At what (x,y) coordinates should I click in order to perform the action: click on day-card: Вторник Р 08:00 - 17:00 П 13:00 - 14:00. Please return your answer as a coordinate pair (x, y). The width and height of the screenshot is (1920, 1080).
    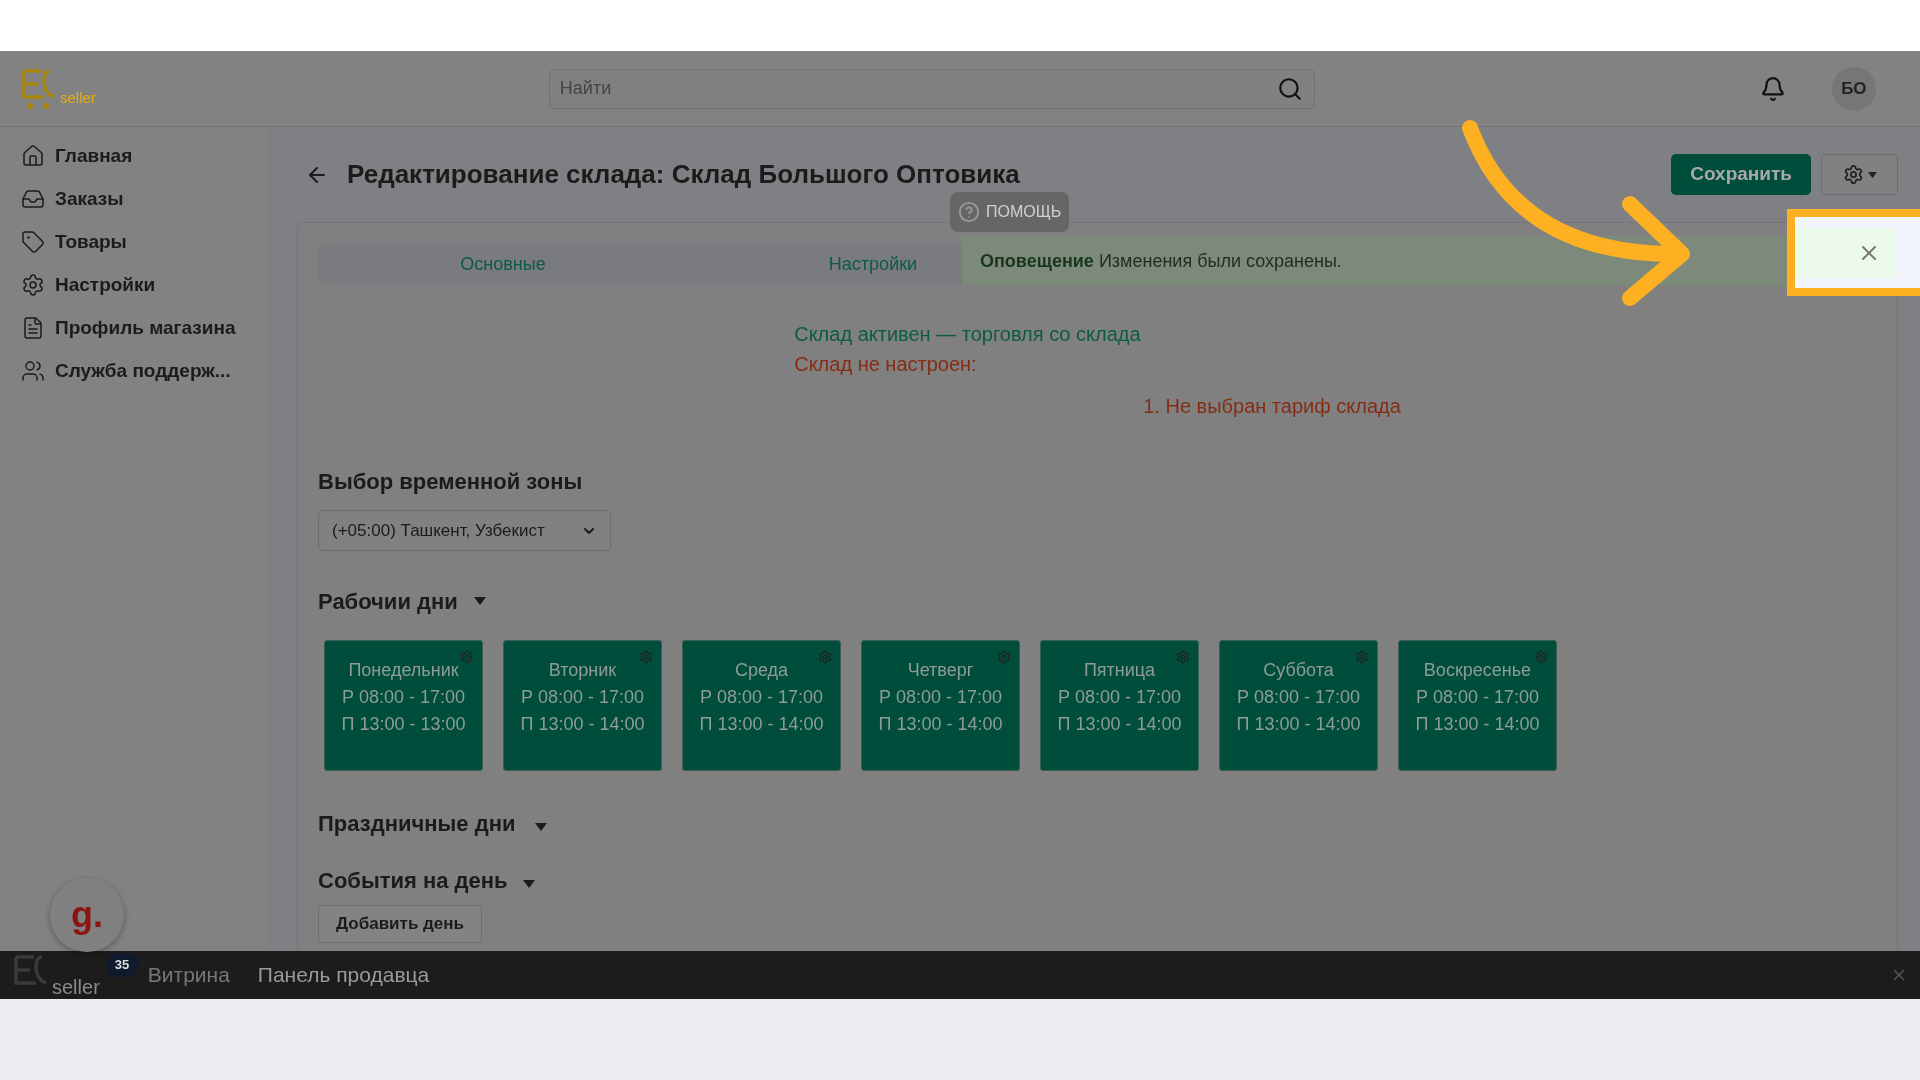
    Looking at the image, I should click on (582, 705).